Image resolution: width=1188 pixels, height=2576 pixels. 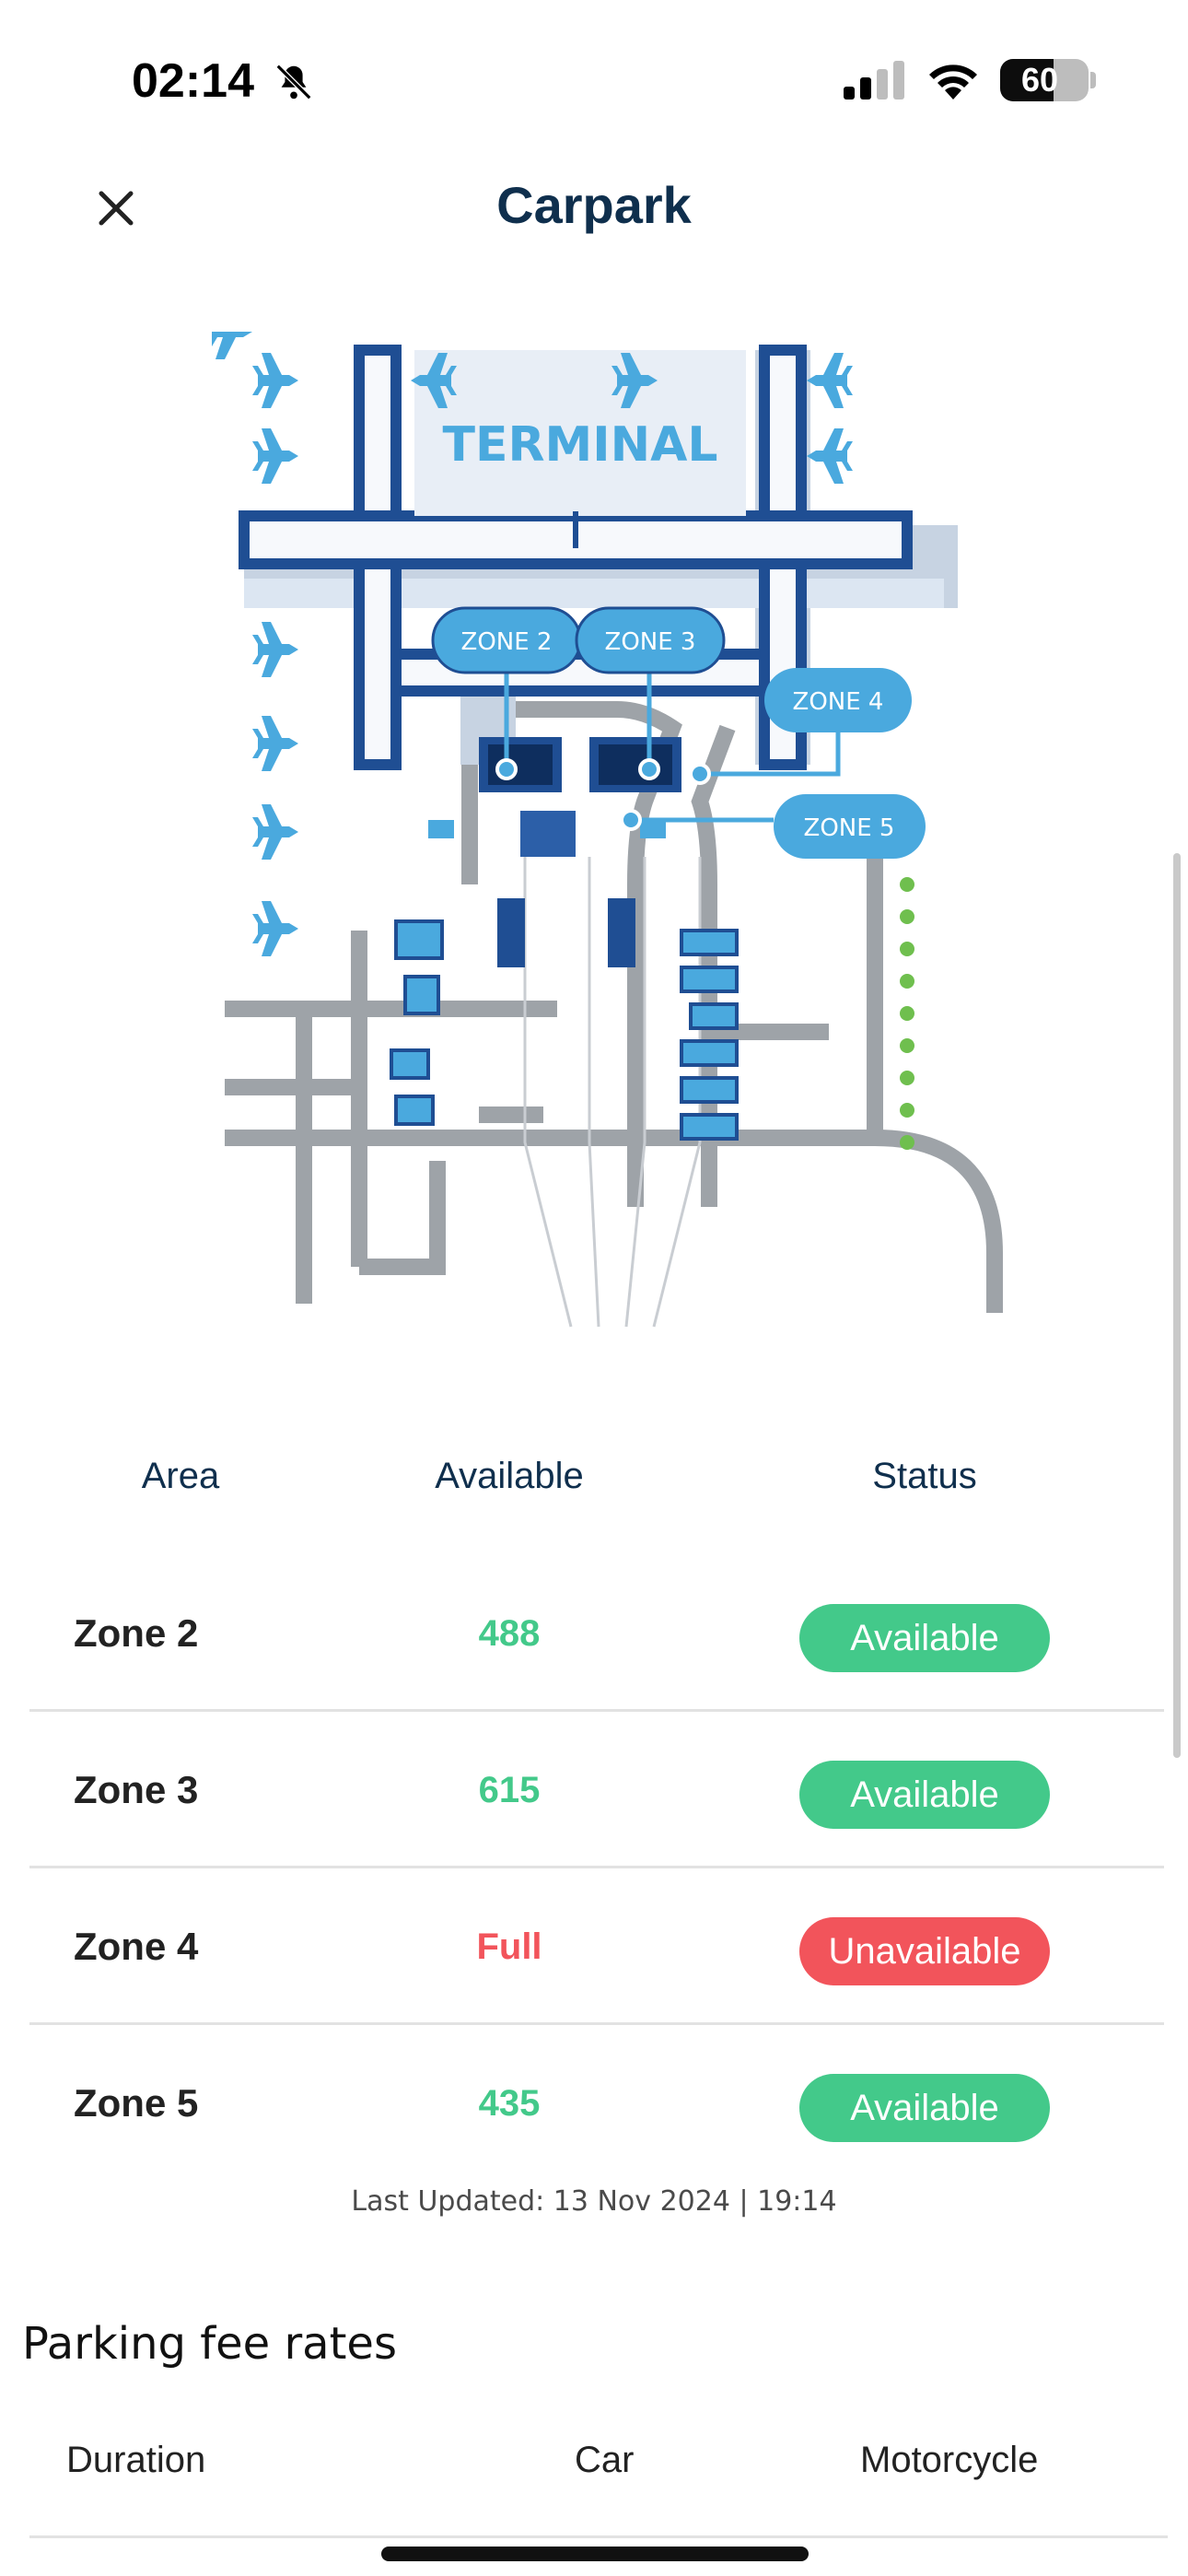 I want to click on zone-available-count: Full, so click(x=509, y=1946).